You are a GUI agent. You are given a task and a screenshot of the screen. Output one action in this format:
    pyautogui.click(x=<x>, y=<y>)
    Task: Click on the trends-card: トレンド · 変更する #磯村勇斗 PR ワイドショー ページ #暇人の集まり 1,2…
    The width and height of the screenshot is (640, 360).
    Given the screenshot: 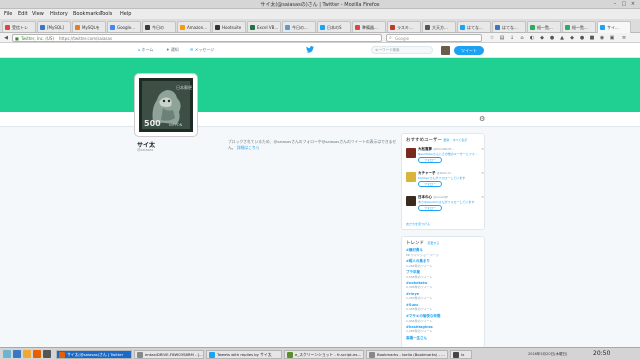 What is the action you would take?
    pyautogui.click(x=443, y=292)
    